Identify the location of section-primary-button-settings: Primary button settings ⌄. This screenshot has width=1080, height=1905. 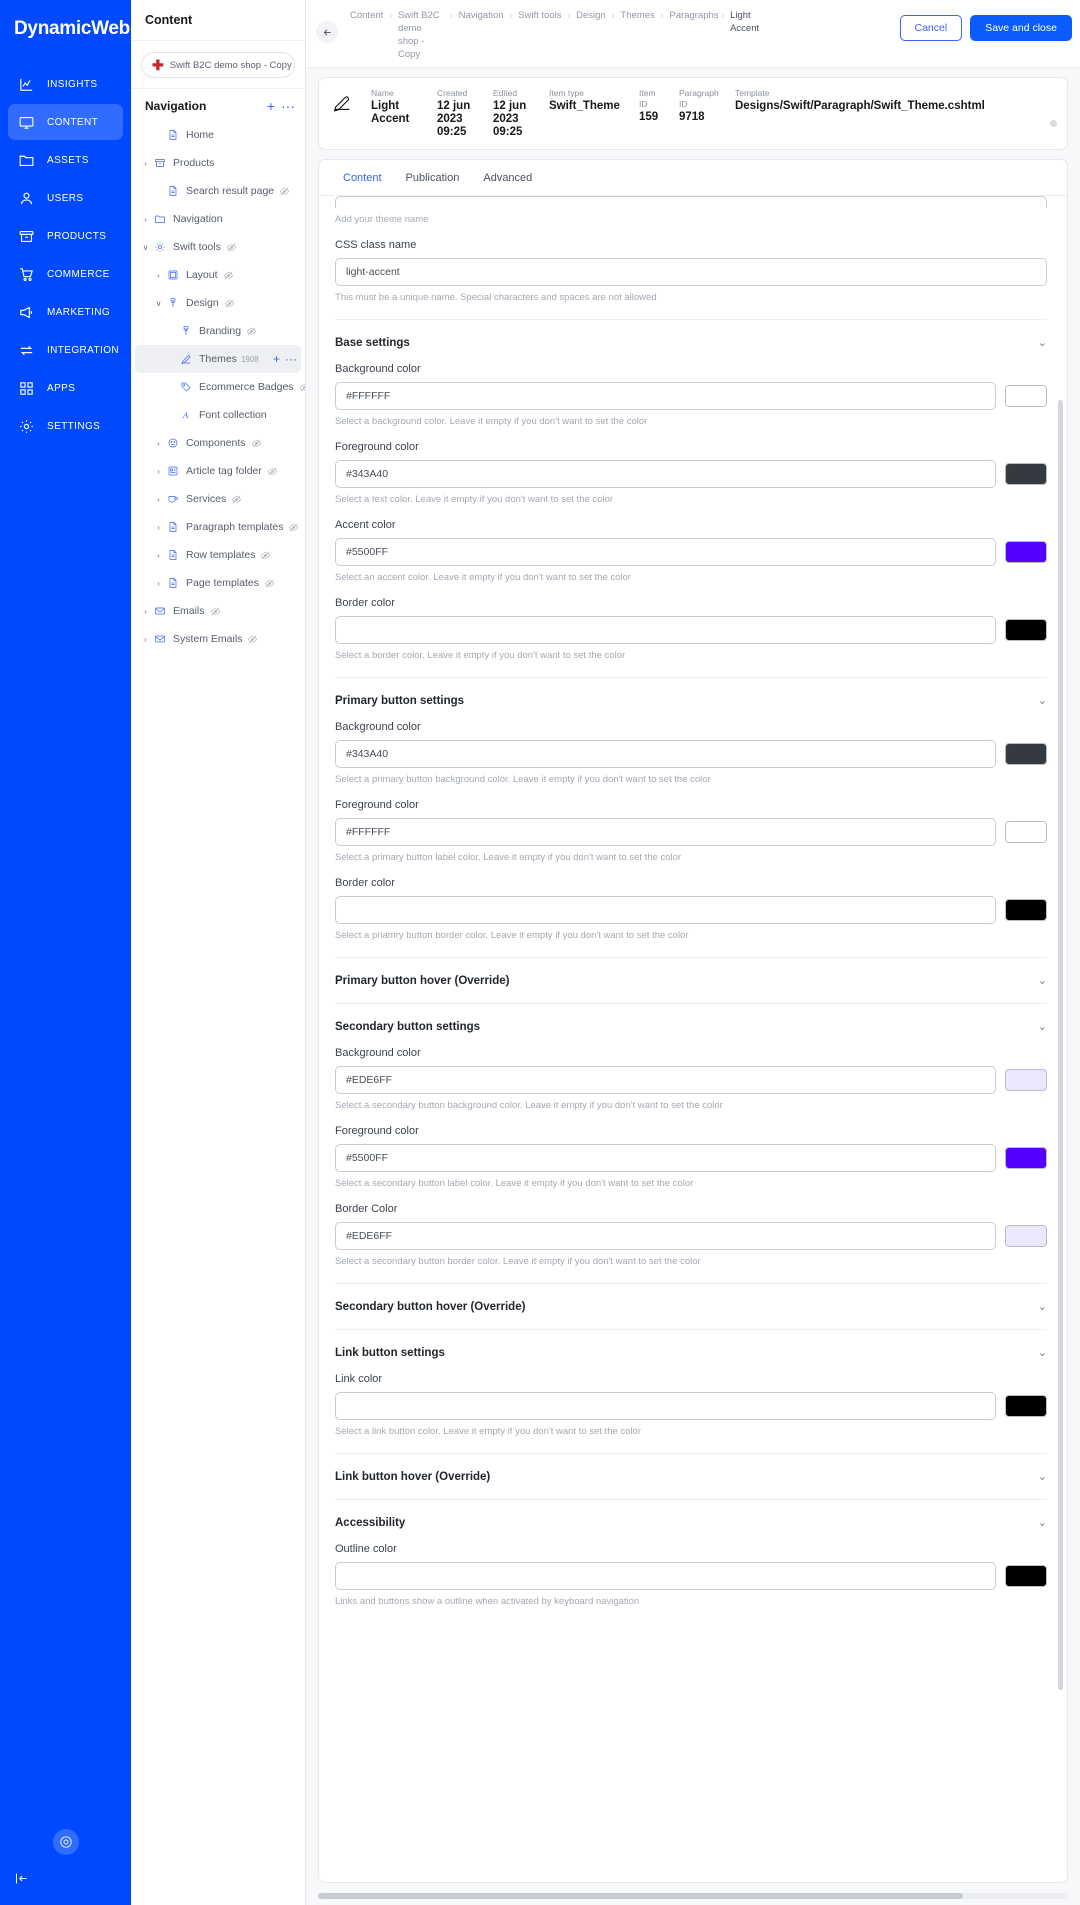
(691, 692).